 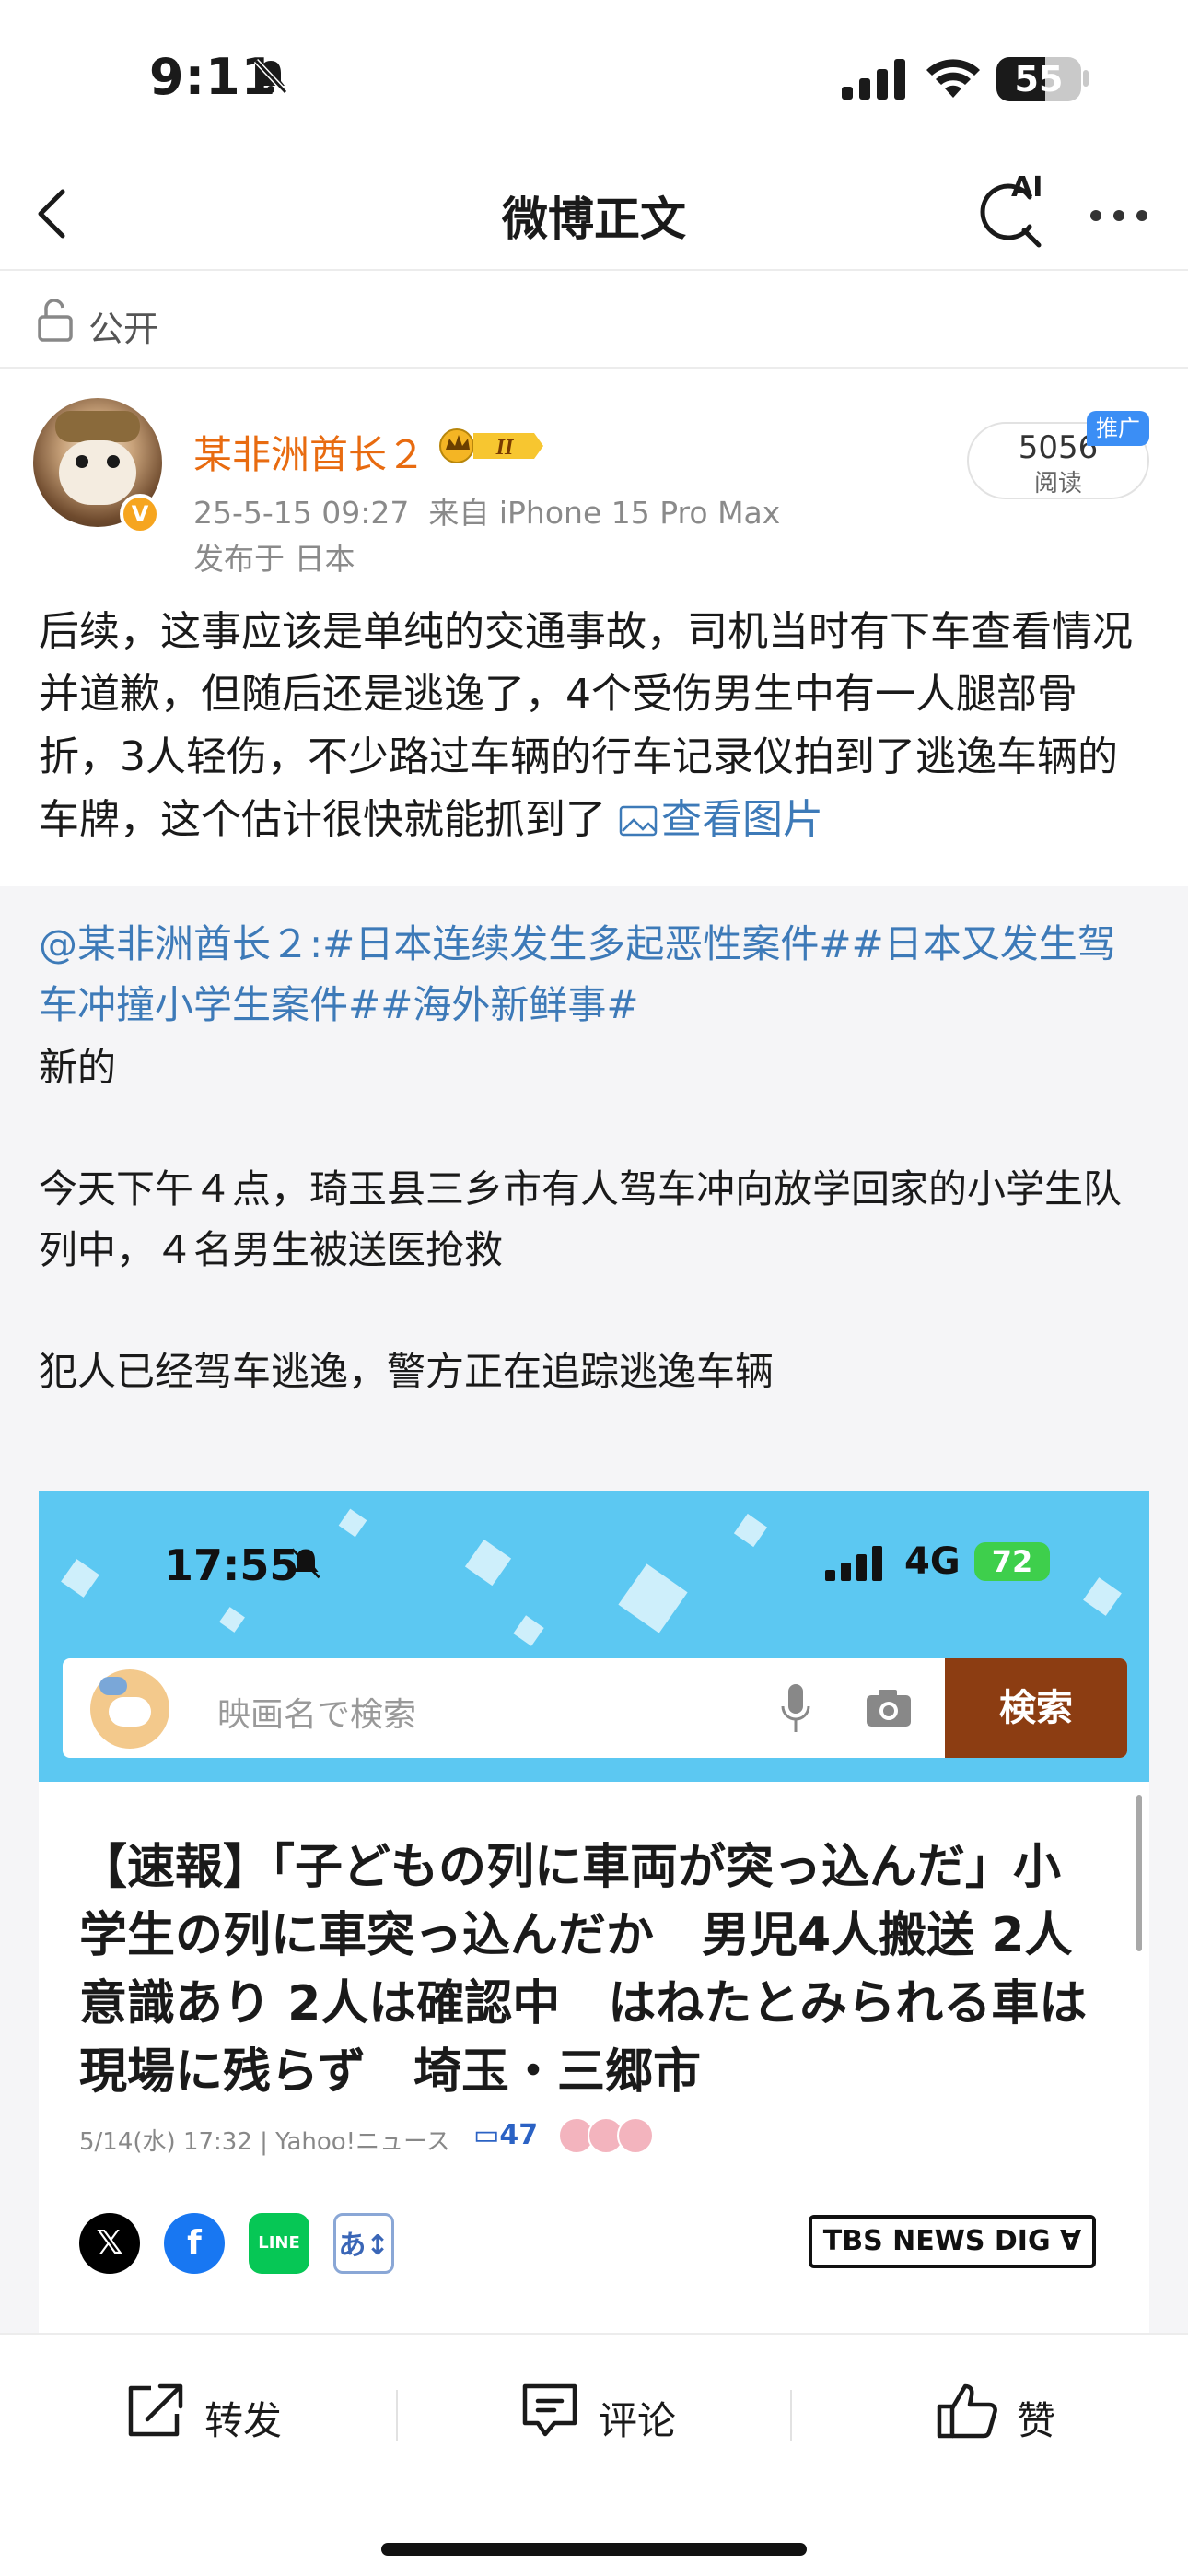 What do you see at coordinates (795, 1708) in the screenshot?
I see `microphone-icon` at bounding box center [795, 1708].